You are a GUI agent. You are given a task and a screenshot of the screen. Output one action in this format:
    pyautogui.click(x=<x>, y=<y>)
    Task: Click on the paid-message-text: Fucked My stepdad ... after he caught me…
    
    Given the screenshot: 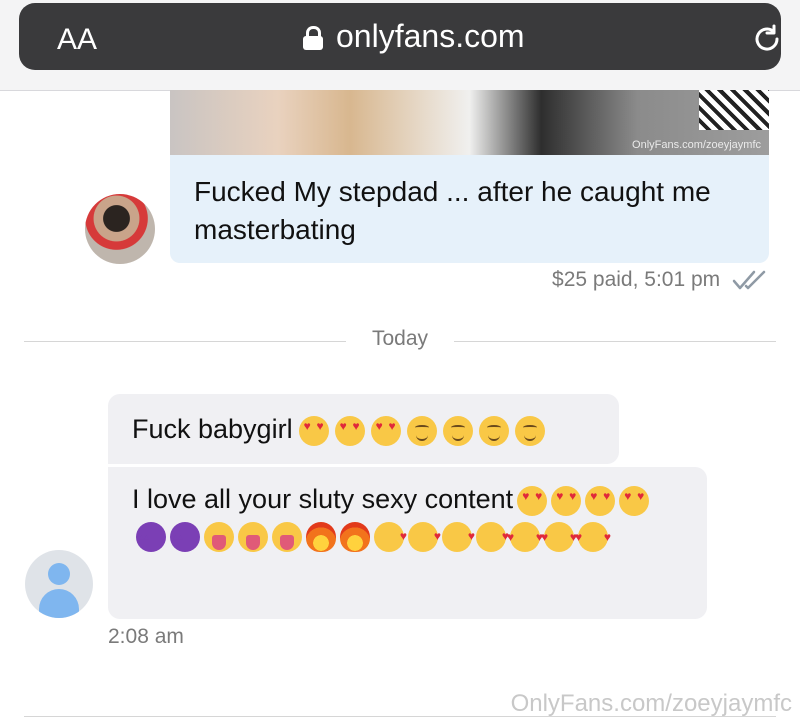 What is the action you would take?
    pyautogui.click(x=452, y=210)
    